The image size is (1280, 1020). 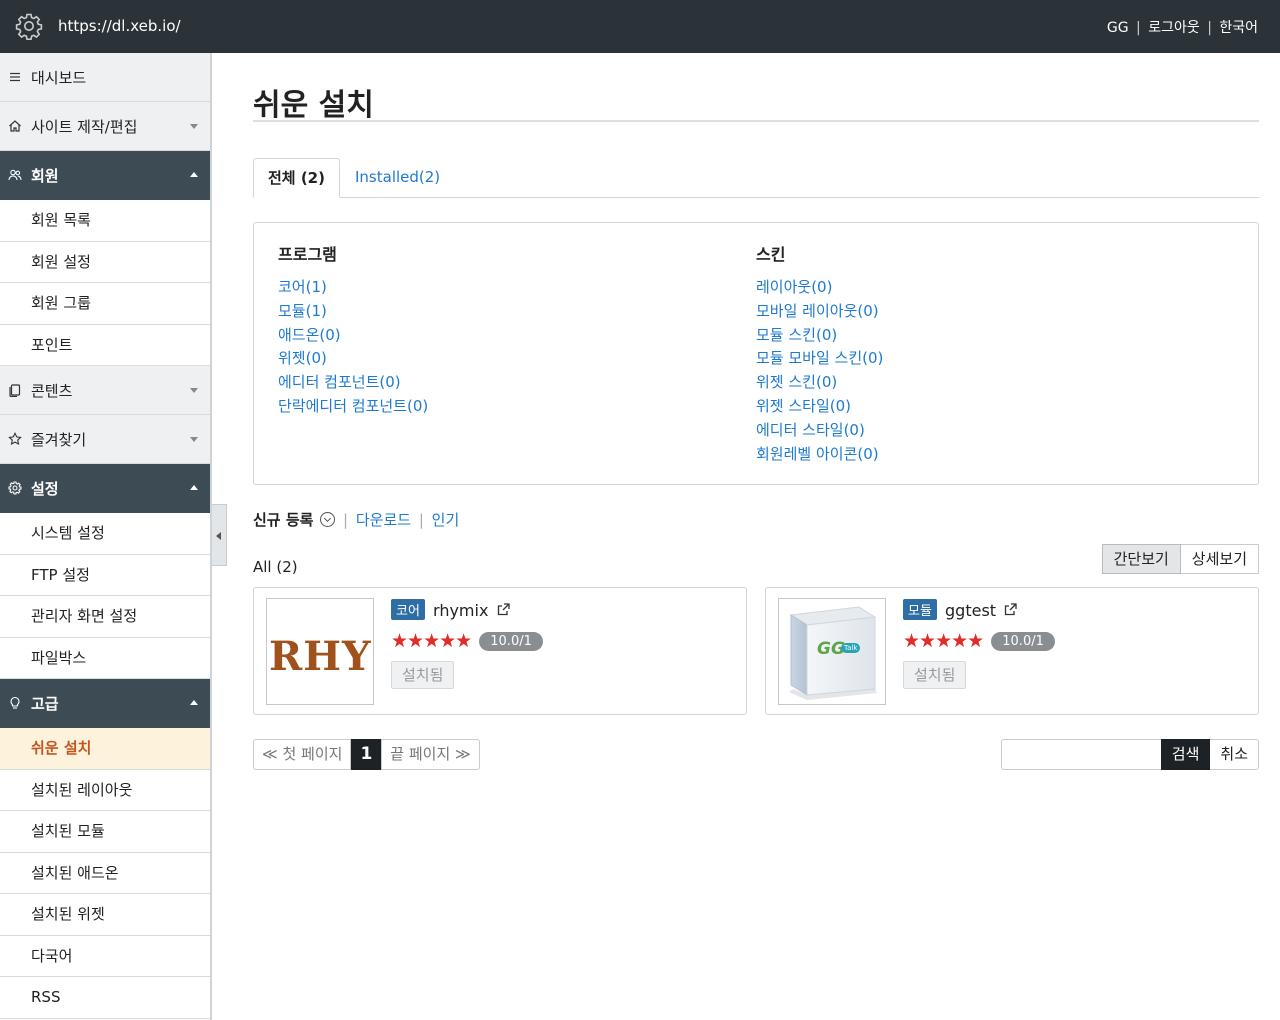 I want to click on category-link-widget: 위젯(0), so click(x=353, y=359).